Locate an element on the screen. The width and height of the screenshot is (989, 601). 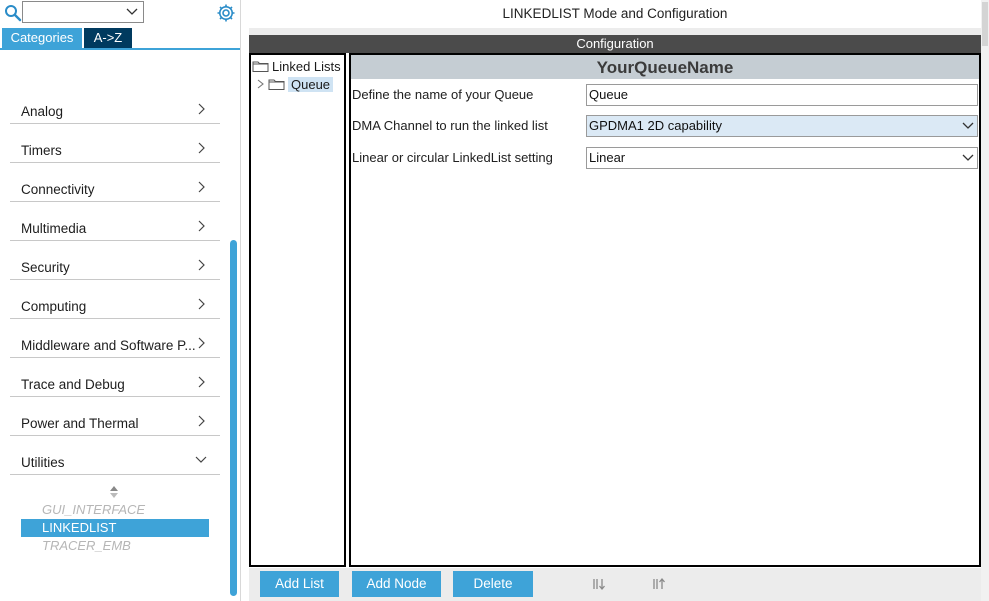
param-row-queue-name: Define the name of your Queue Queue is located at coordinates (665, 95).